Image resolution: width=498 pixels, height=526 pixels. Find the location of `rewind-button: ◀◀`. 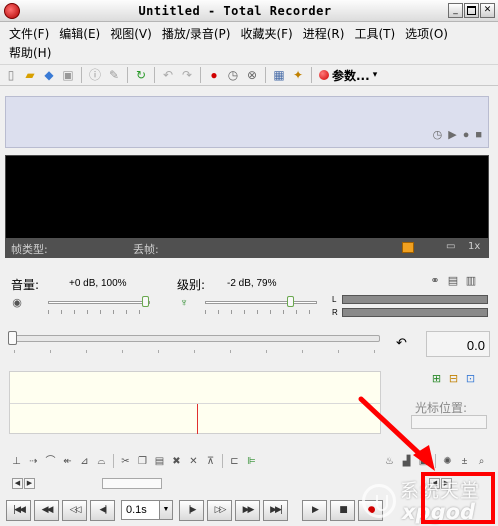

rewind-button: ◀◀ is located at coordinates (46, 510).